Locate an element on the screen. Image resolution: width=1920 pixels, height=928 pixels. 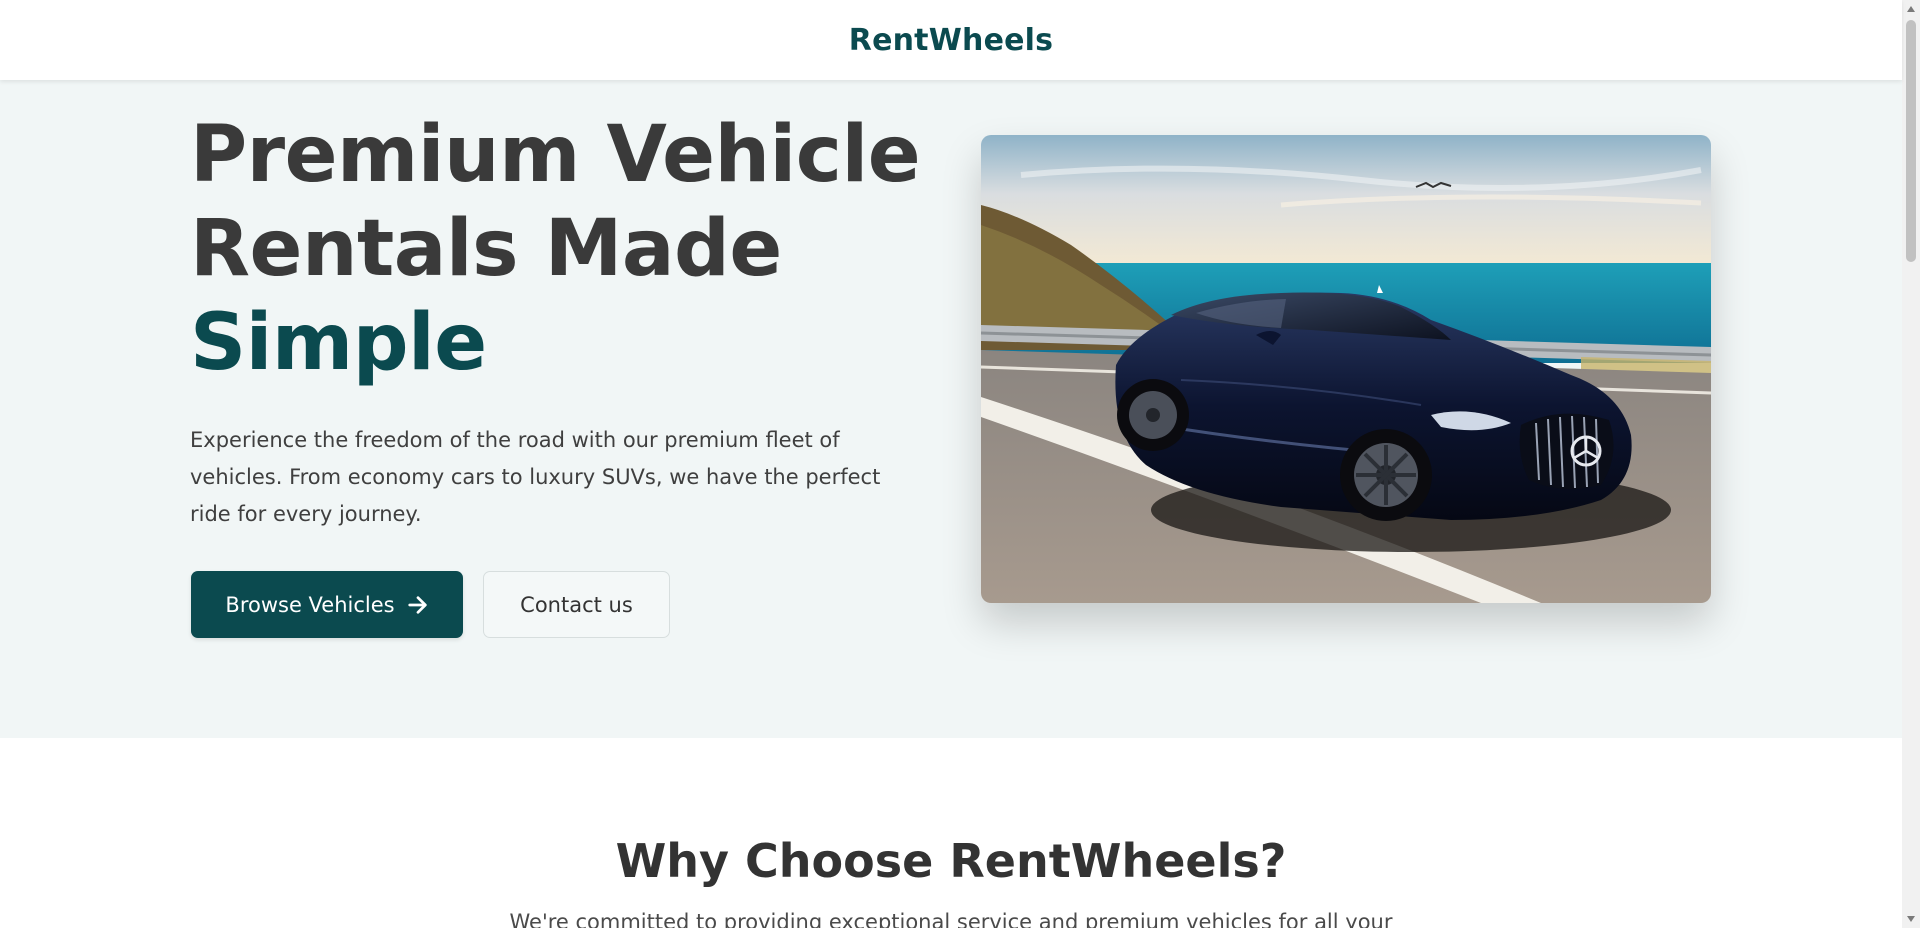
hero-title-line-2: Rentals Made is located at coordinates (486, 249).